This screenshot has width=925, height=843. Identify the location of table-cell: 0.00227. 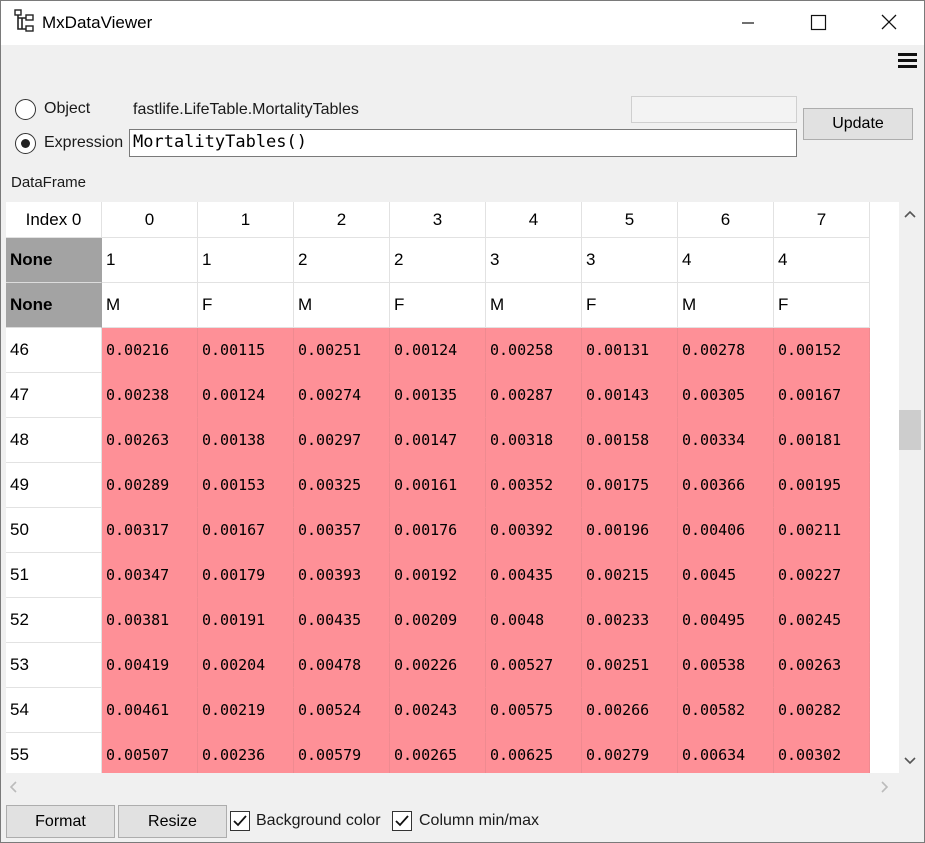
(822, 575).